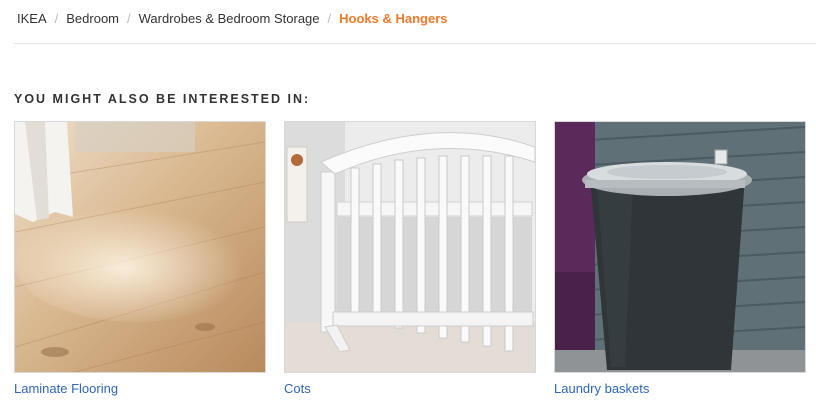 This screenshot has width=816, height=419. I want to click on breadcrumb-current: Hooks & Hangers, so click(393, 18).